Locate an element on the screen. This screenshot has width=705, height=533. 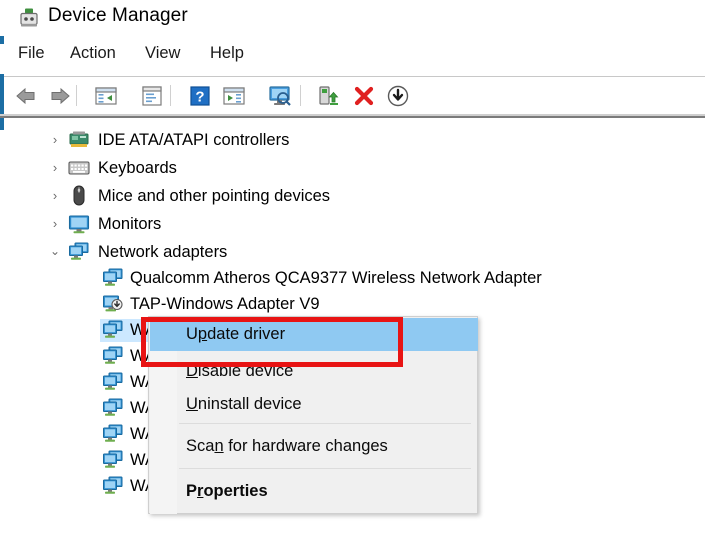
tree-category-label: Network adapters is located at coordinates (163, 252).